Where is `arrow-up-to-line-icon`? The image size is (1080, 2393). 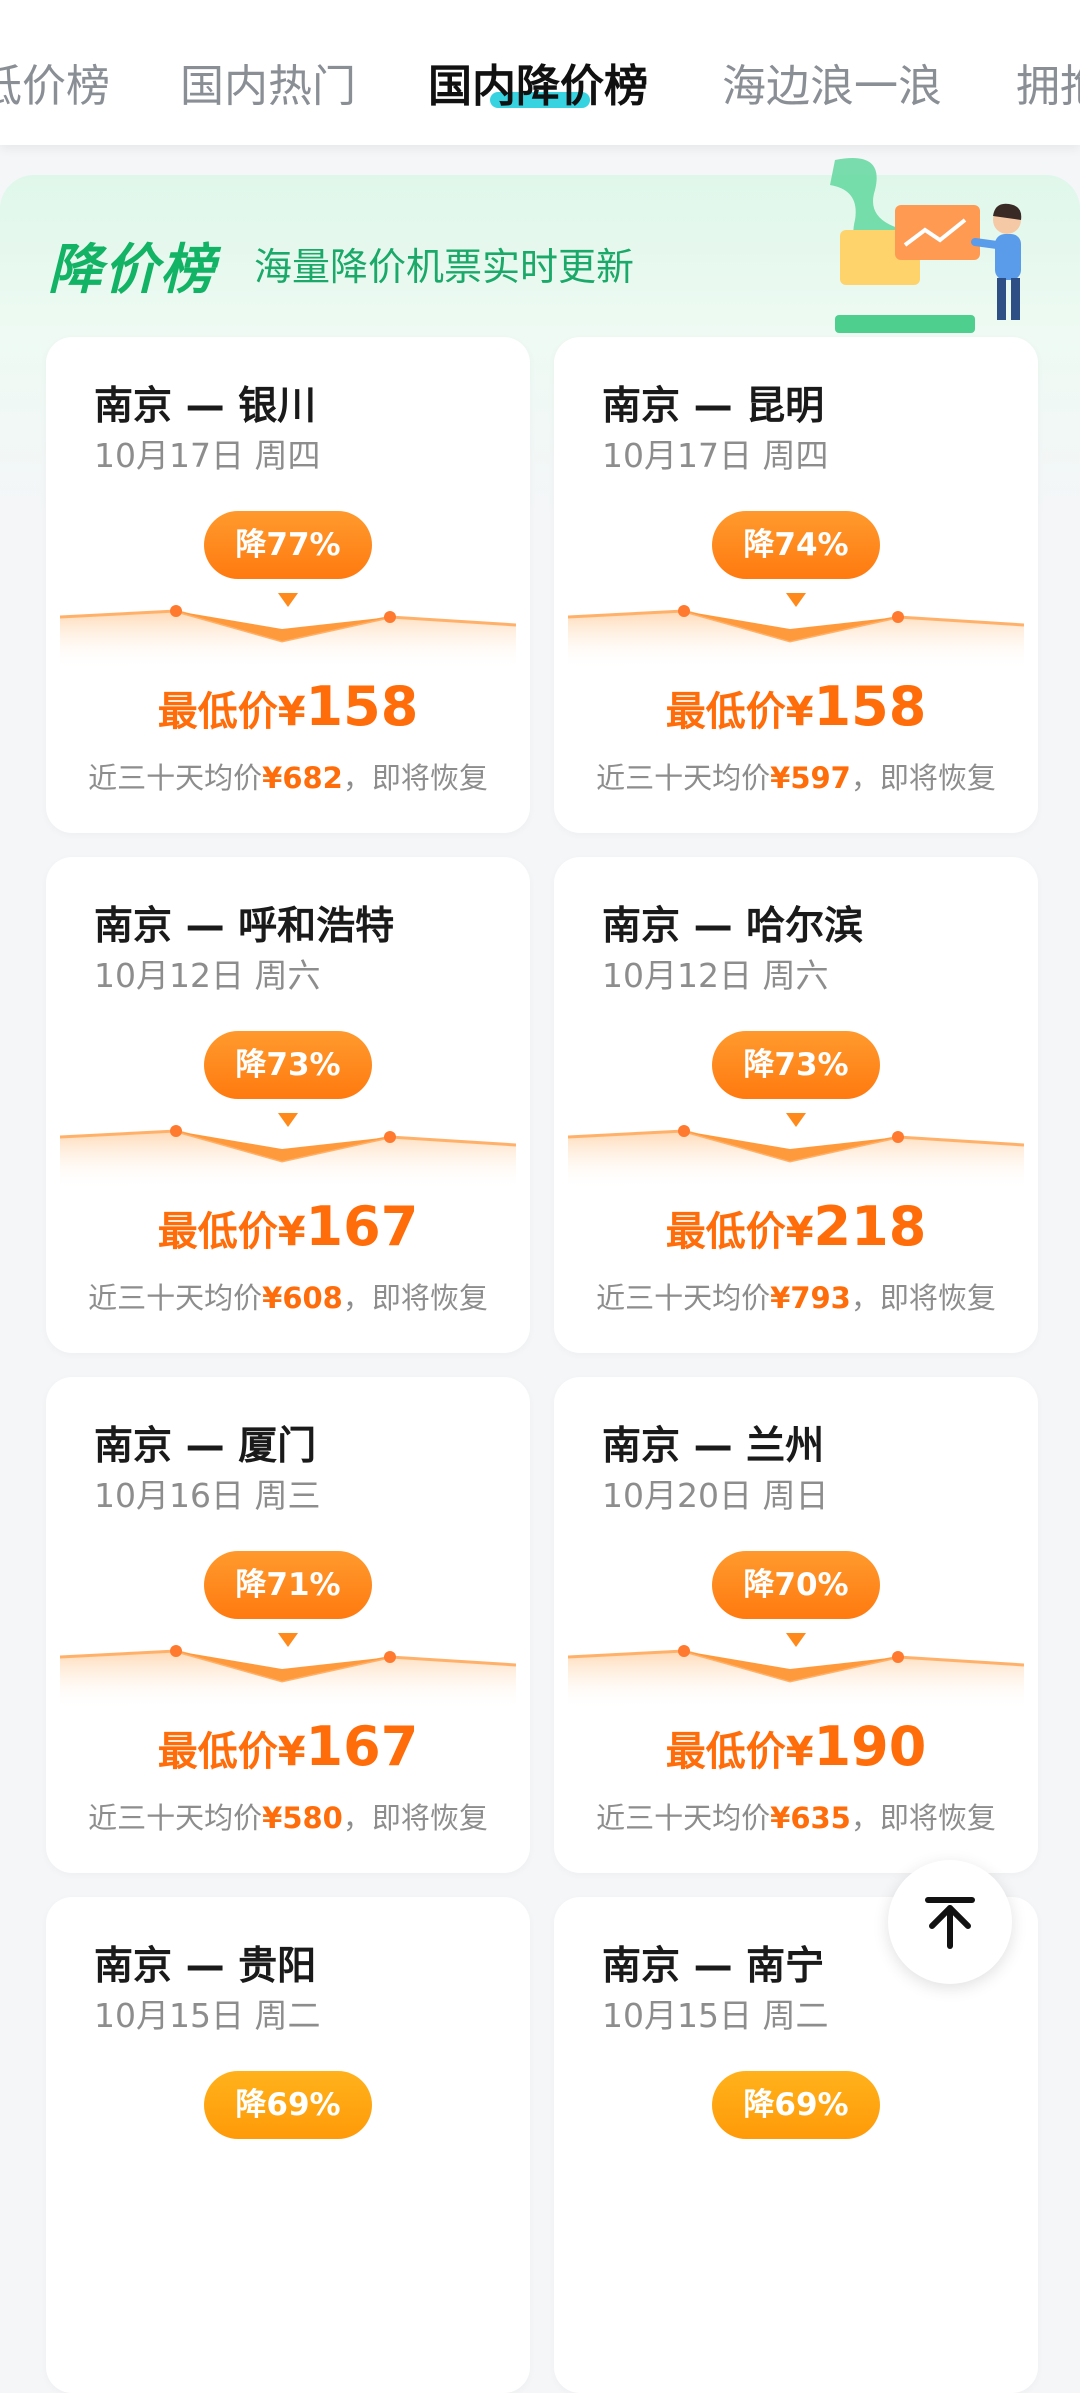 arrow-up-to-line-icon is located at coordinates (950, 1923).